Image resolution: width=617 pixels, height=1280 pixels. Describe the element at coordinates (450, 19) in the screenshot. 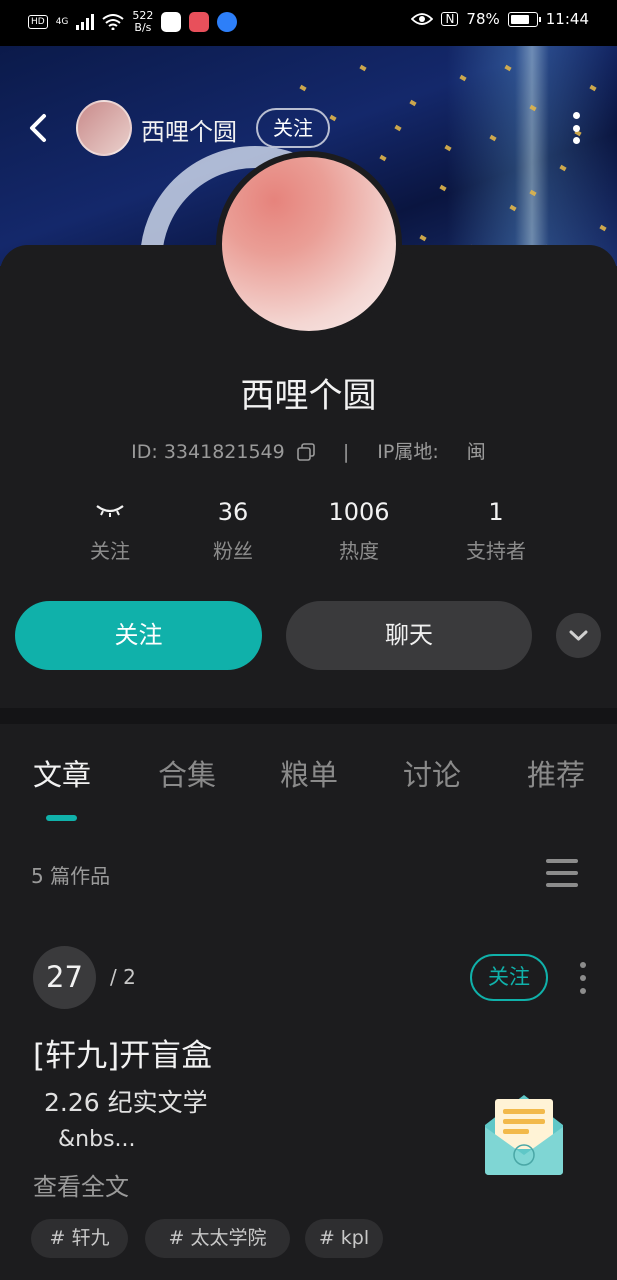

I see `nfc-icon: N` at that location.